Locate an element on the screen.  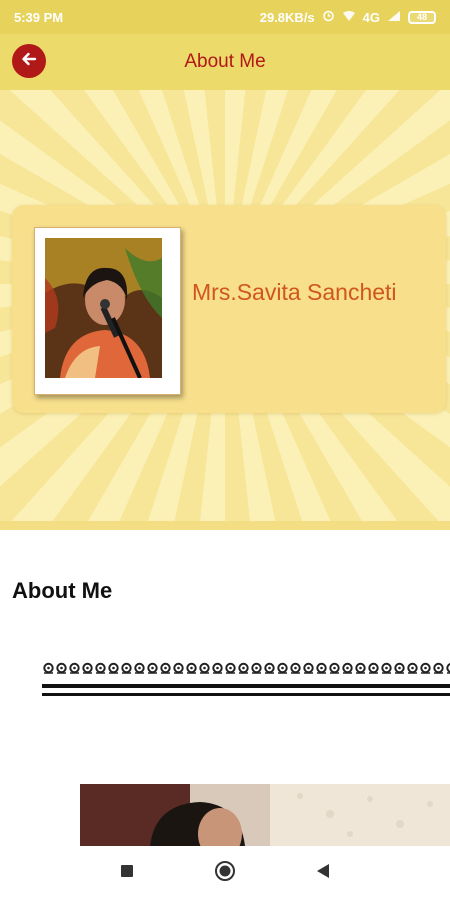
back-triangle-icon is located at coordinates (323, 873).